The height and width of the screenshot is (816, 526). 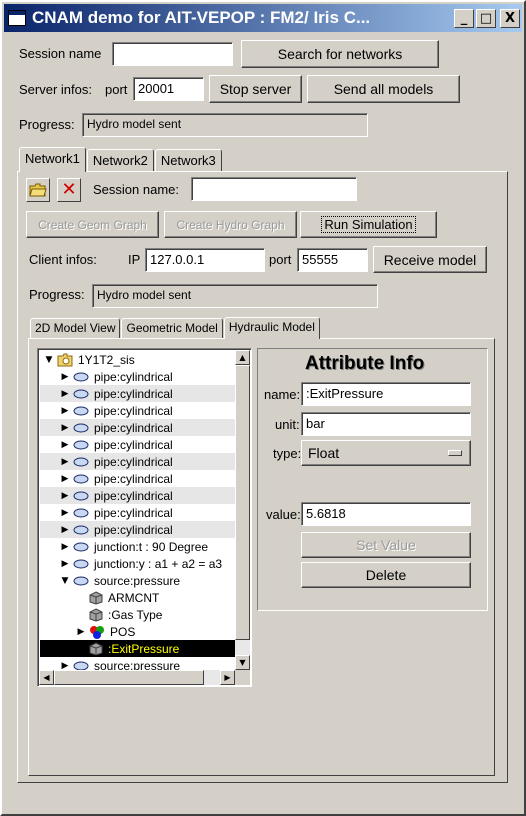 What do you see at coordinates (137, 648) in the screenshot?
I see `tree-node: :ExitPressure` at bounding box center [137, 648].